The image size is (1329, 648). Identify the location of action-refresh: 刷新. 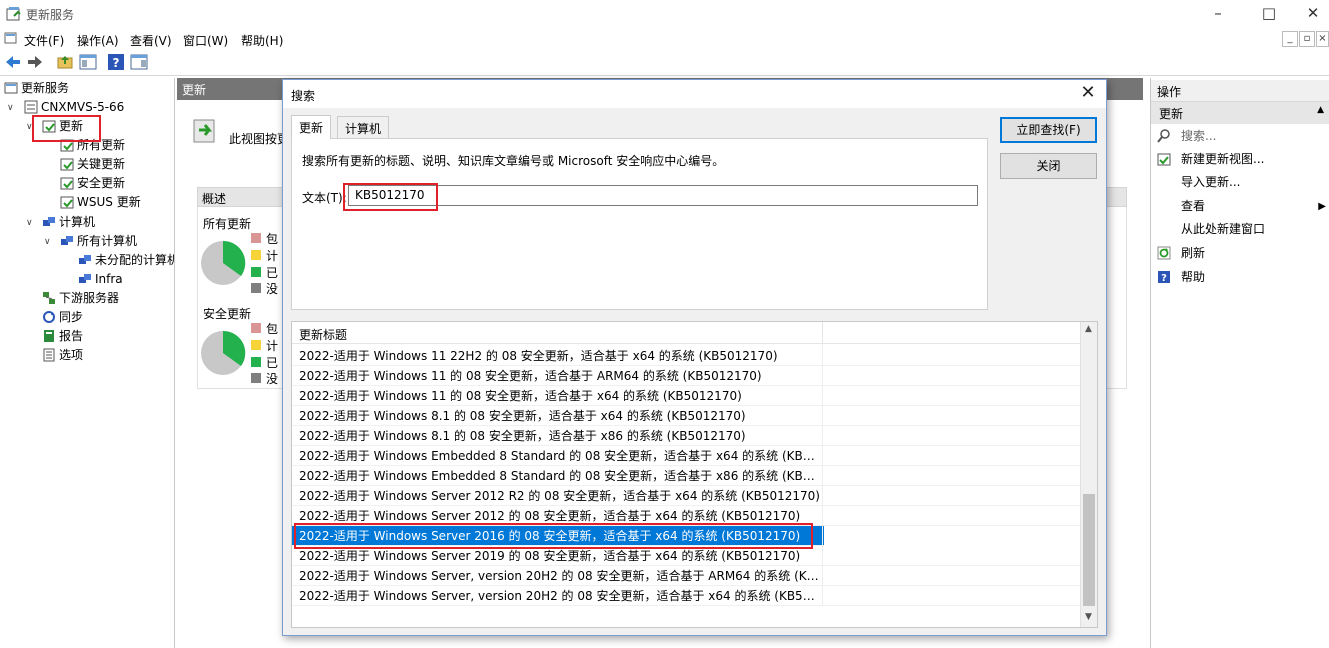
(1240, 253).